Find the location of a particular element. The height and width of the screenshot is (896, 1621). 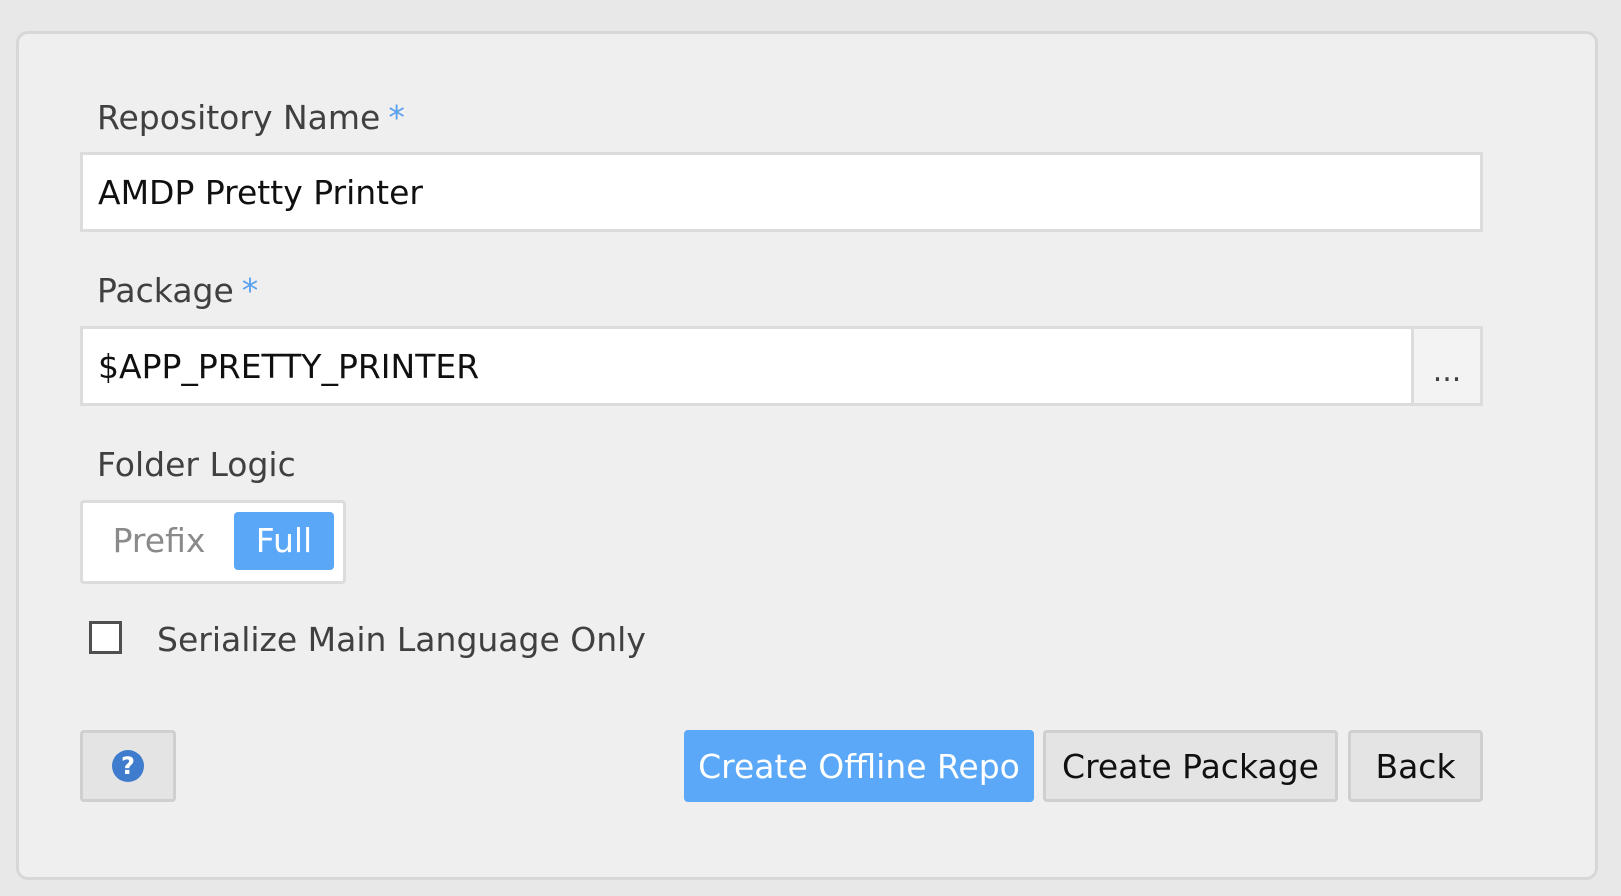

folder-logic-toggle: Prefix Full is located at coordinates (213, 542).